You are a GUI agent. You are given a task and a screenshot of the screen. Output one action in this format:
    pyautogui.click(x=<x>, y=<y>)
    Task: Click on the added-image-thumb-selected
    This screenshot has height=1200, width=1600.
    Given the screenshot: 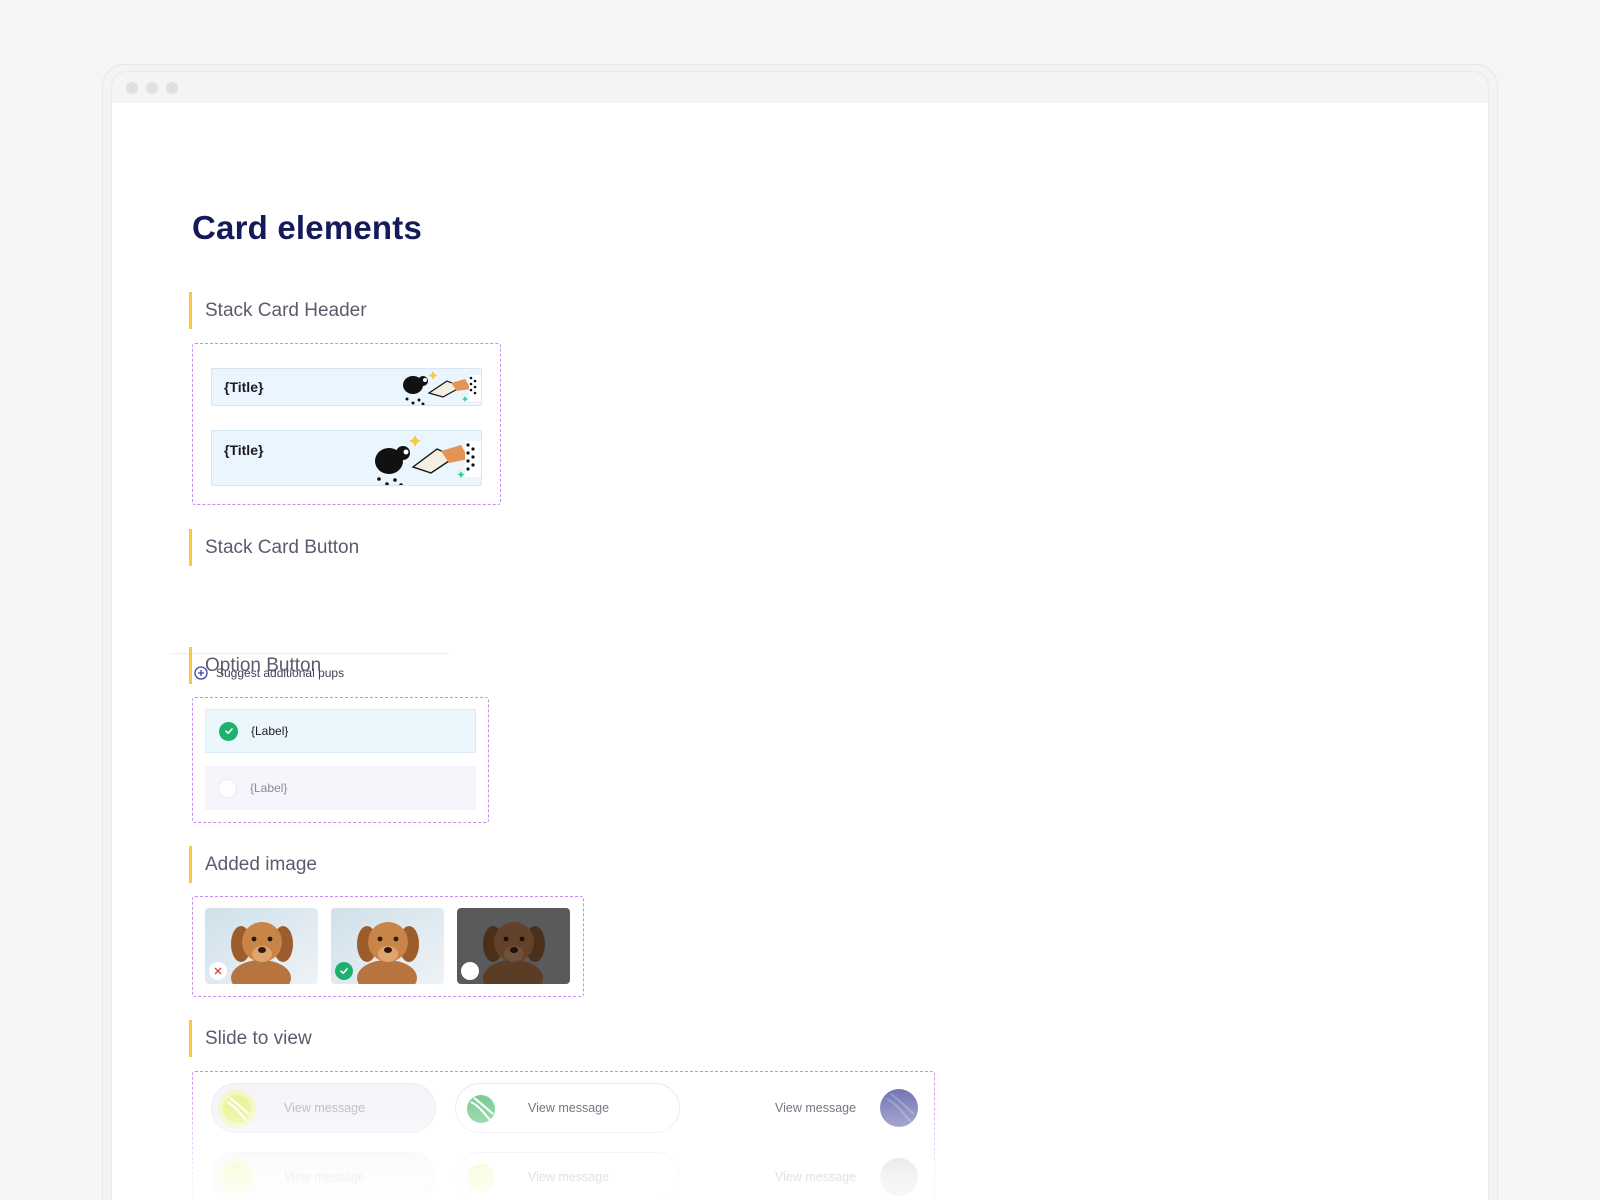 What is the action you would take?
    pyautogui.click(x=387, y=946)
    